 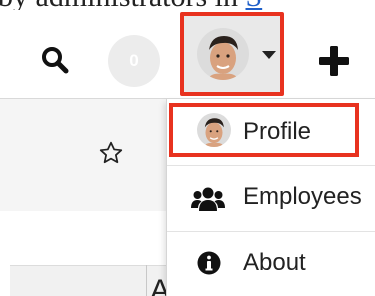 I want to click on profile-menu-button, so click(x=232, y=54).